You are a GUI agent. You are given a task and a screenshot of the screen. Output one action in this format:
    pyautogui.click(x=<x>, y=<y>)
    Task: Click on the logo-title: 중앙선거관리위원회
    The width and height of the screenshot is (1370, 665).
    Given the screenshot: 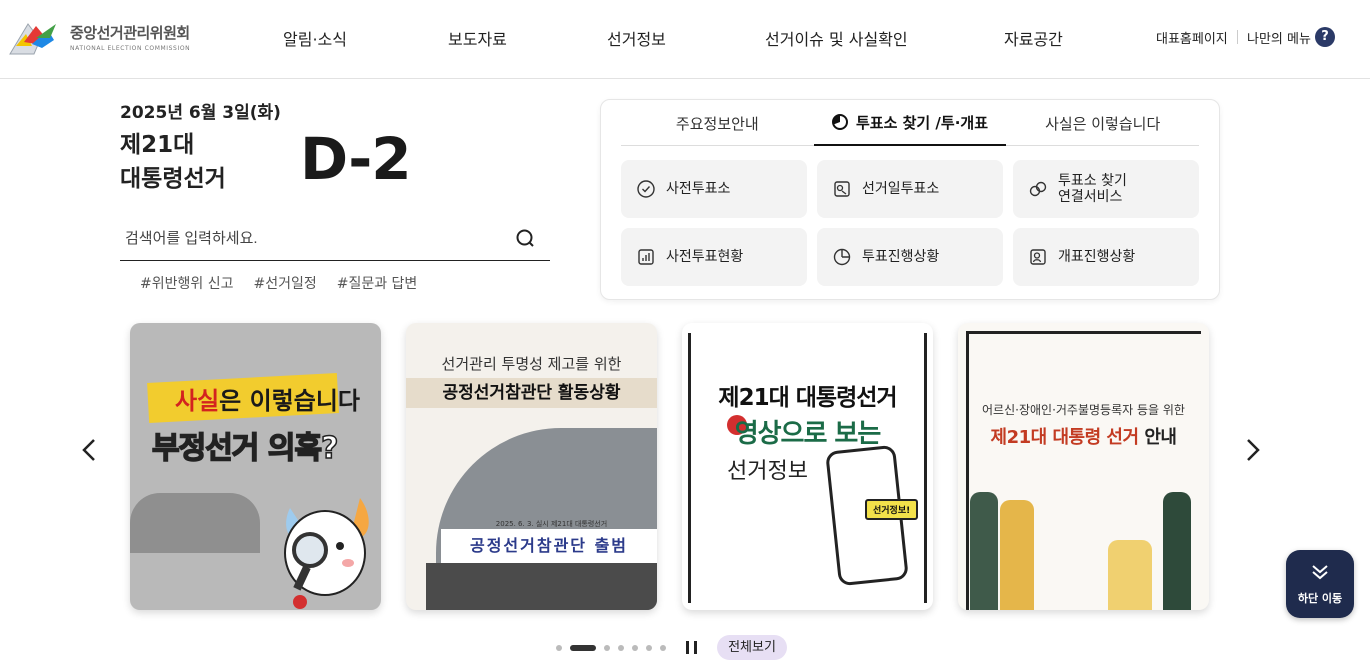 What is the action you would take?
    pyautogui.click(x=130, y=33)
    